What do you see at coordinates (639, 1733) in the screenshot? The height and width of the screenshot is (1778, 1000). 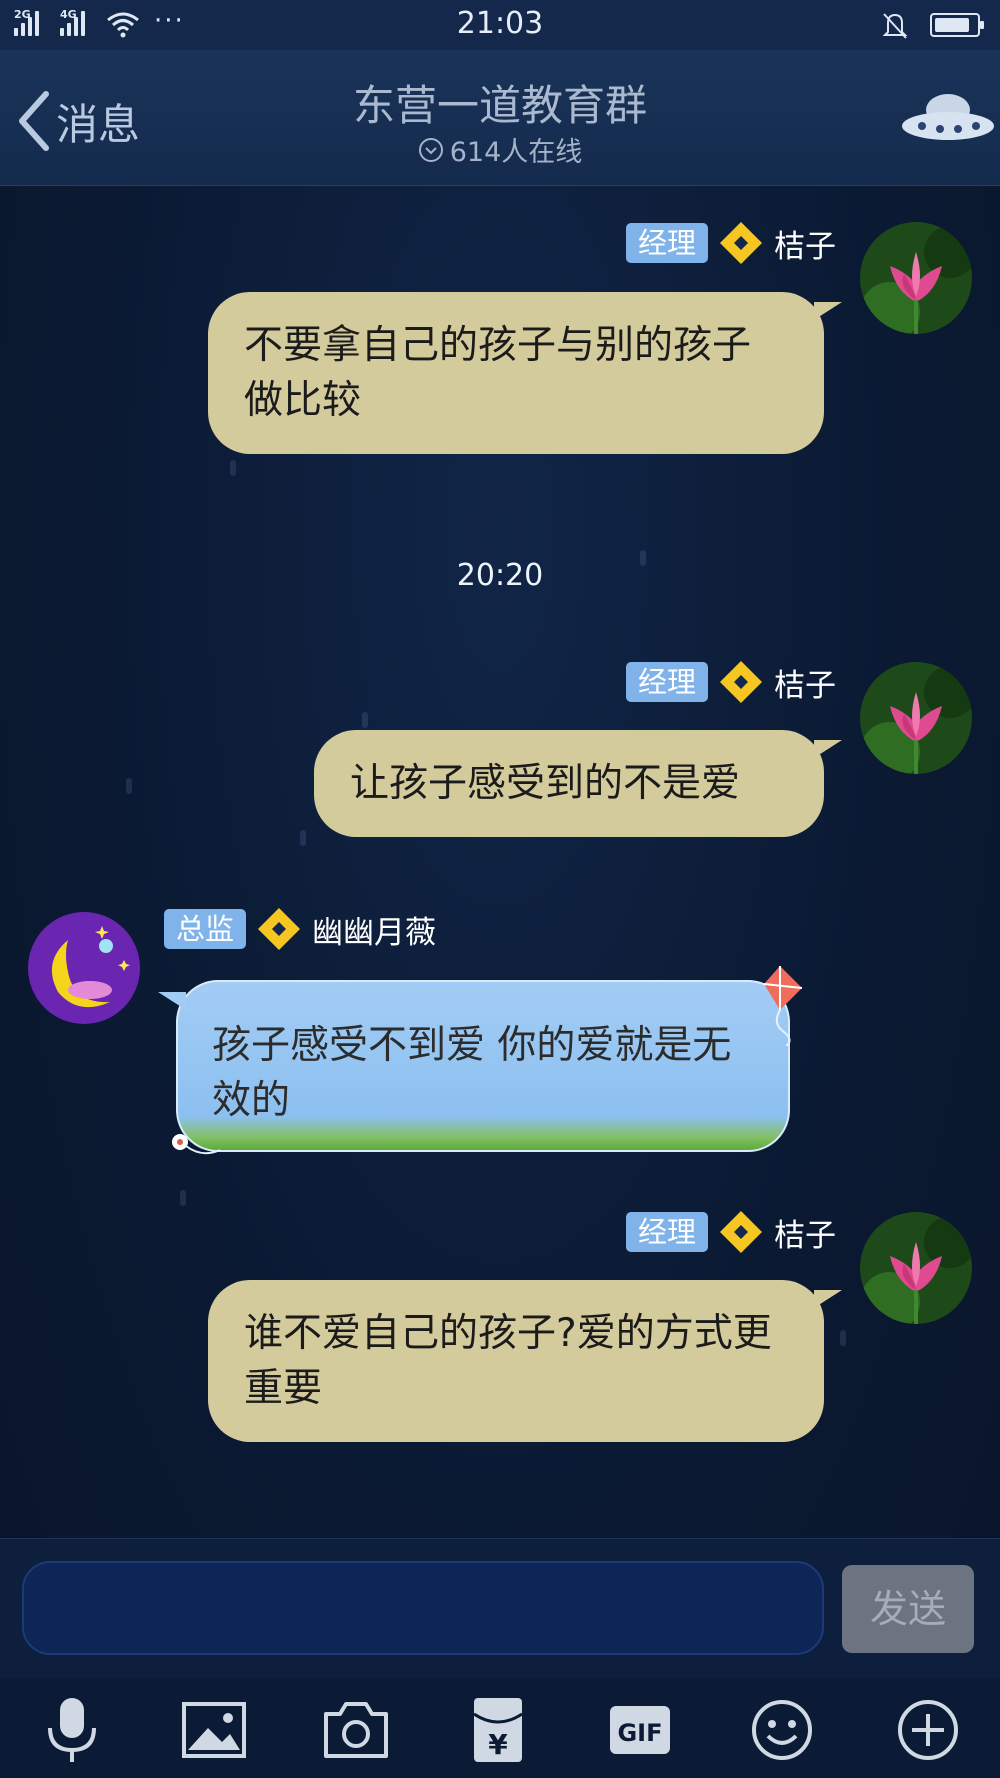 I see `gif-label: GIF` at bounding box center [639, 1733].